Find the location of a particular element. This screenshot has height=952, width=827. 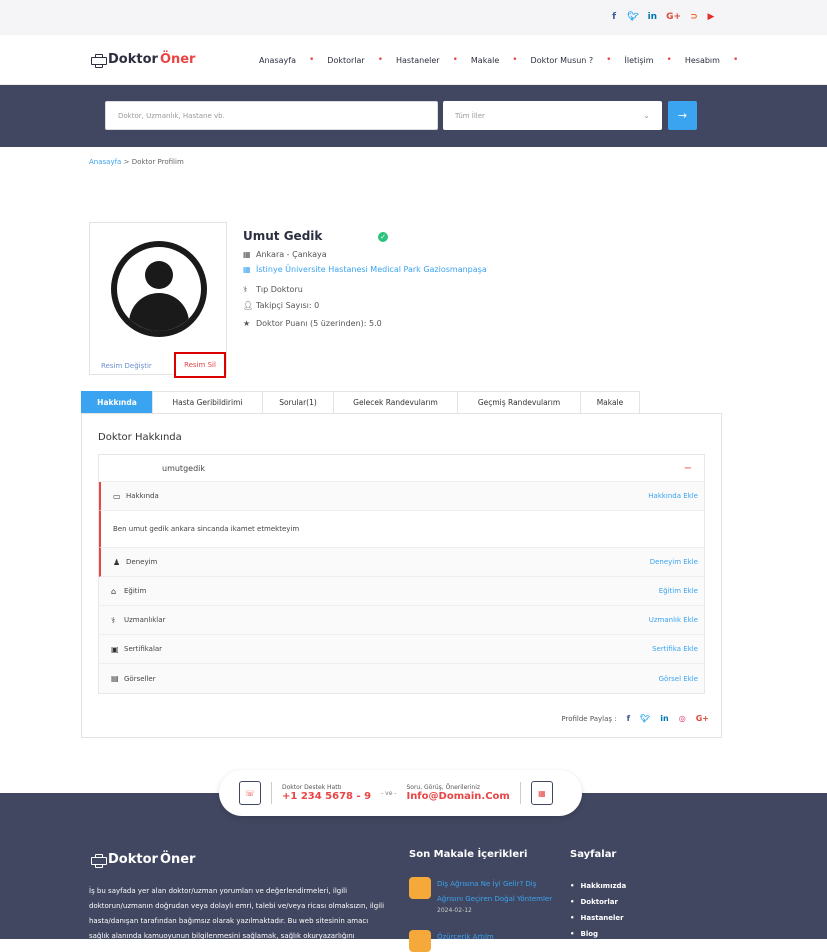

article-date: 2024-02-12 is located at coordinates (454, 910).